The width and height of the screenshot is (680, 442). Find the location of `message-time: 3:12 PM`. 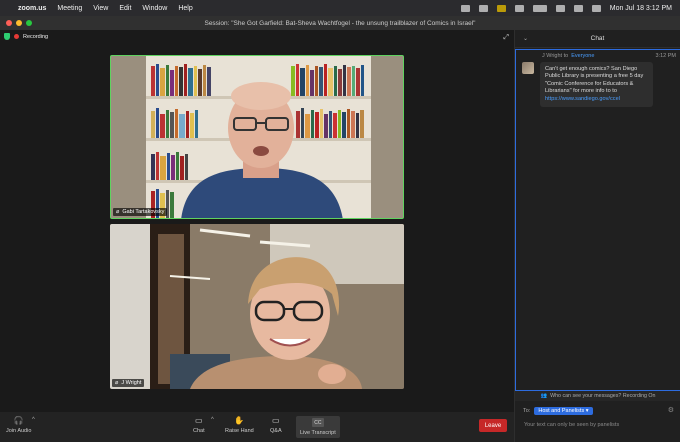

message-time: 3:12 PM is located at coordinates (665, 56).